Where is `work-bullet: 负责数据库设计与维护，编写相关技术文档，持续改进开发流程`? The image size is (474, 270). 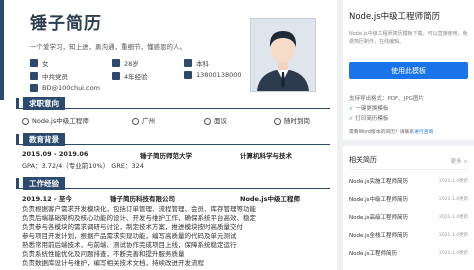
work-bullet: 负责数据库设计与维护，编写相关技术文档，持续改进开发流程 is located at coordinates (113, 263).